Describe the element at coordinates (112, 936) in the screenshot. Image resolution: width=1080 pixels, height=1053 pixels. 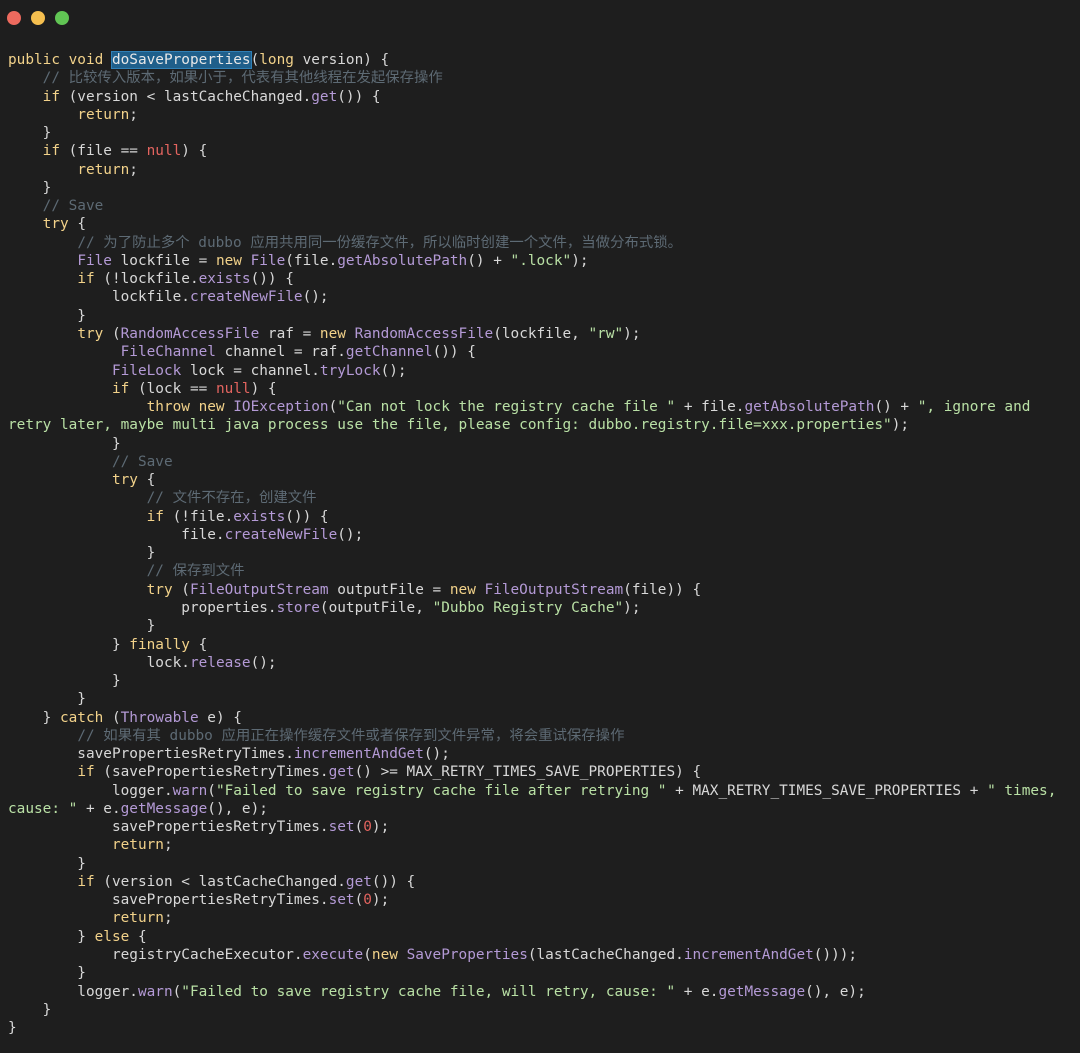
I see `code-token: else` at that location.